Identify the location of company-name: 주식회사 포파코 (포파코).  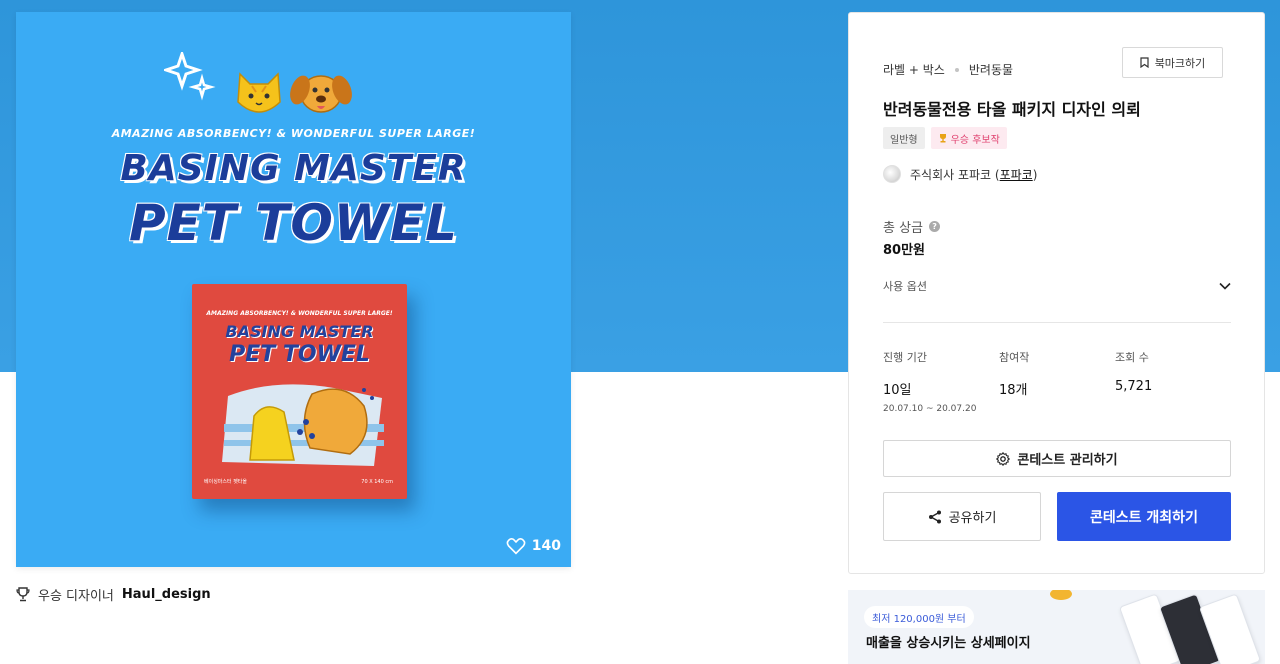
(973, 174).